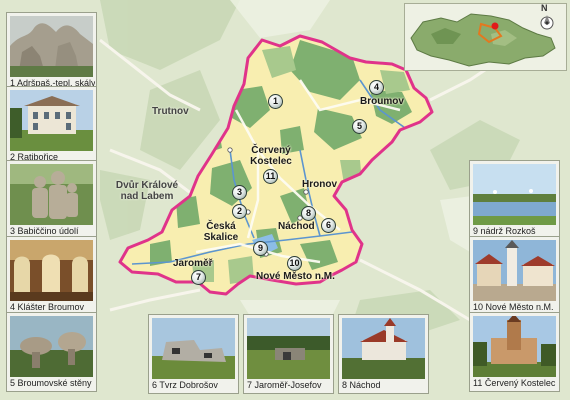 The width and height of the screenshot is (570, 400). What do you see at coordinates (51, 346) in the screenshot?
I see `photo-broumovske-steny` at bounding box center [51, 346].